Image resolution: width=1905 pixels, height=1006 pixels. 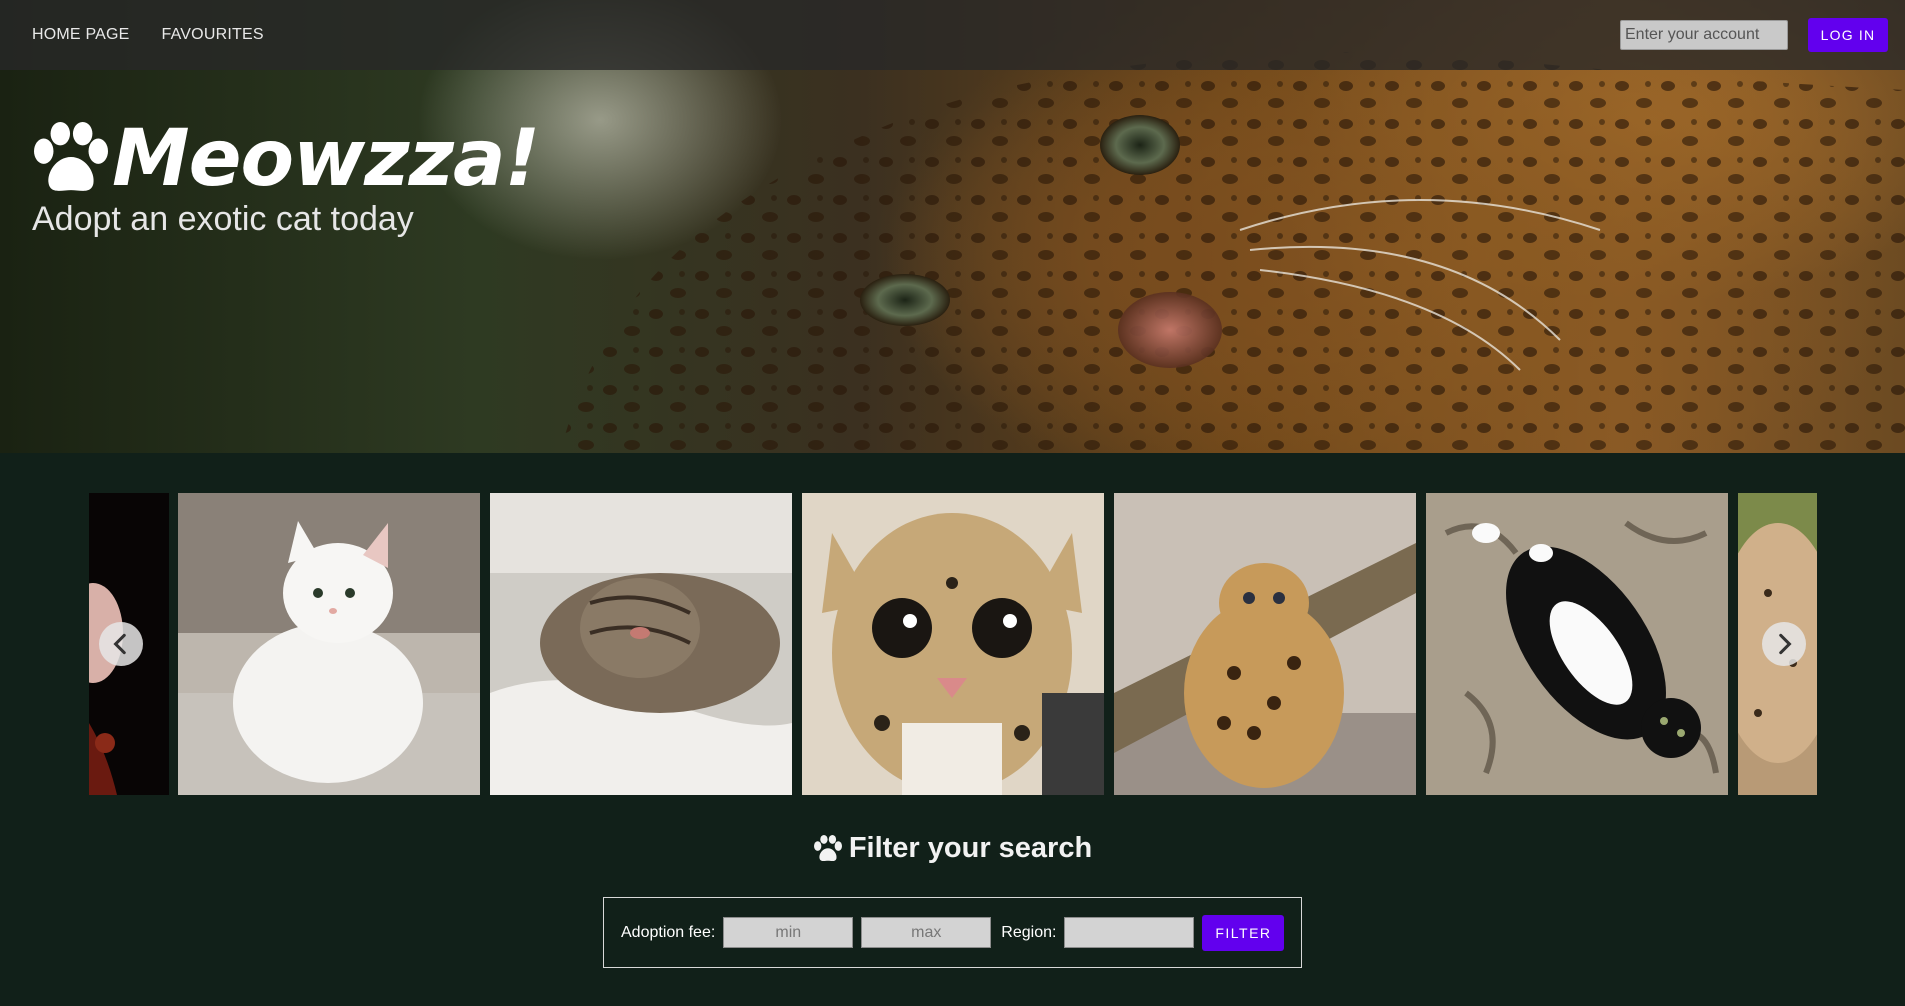 I want to click on account-input, so click(x=1704, y=35).